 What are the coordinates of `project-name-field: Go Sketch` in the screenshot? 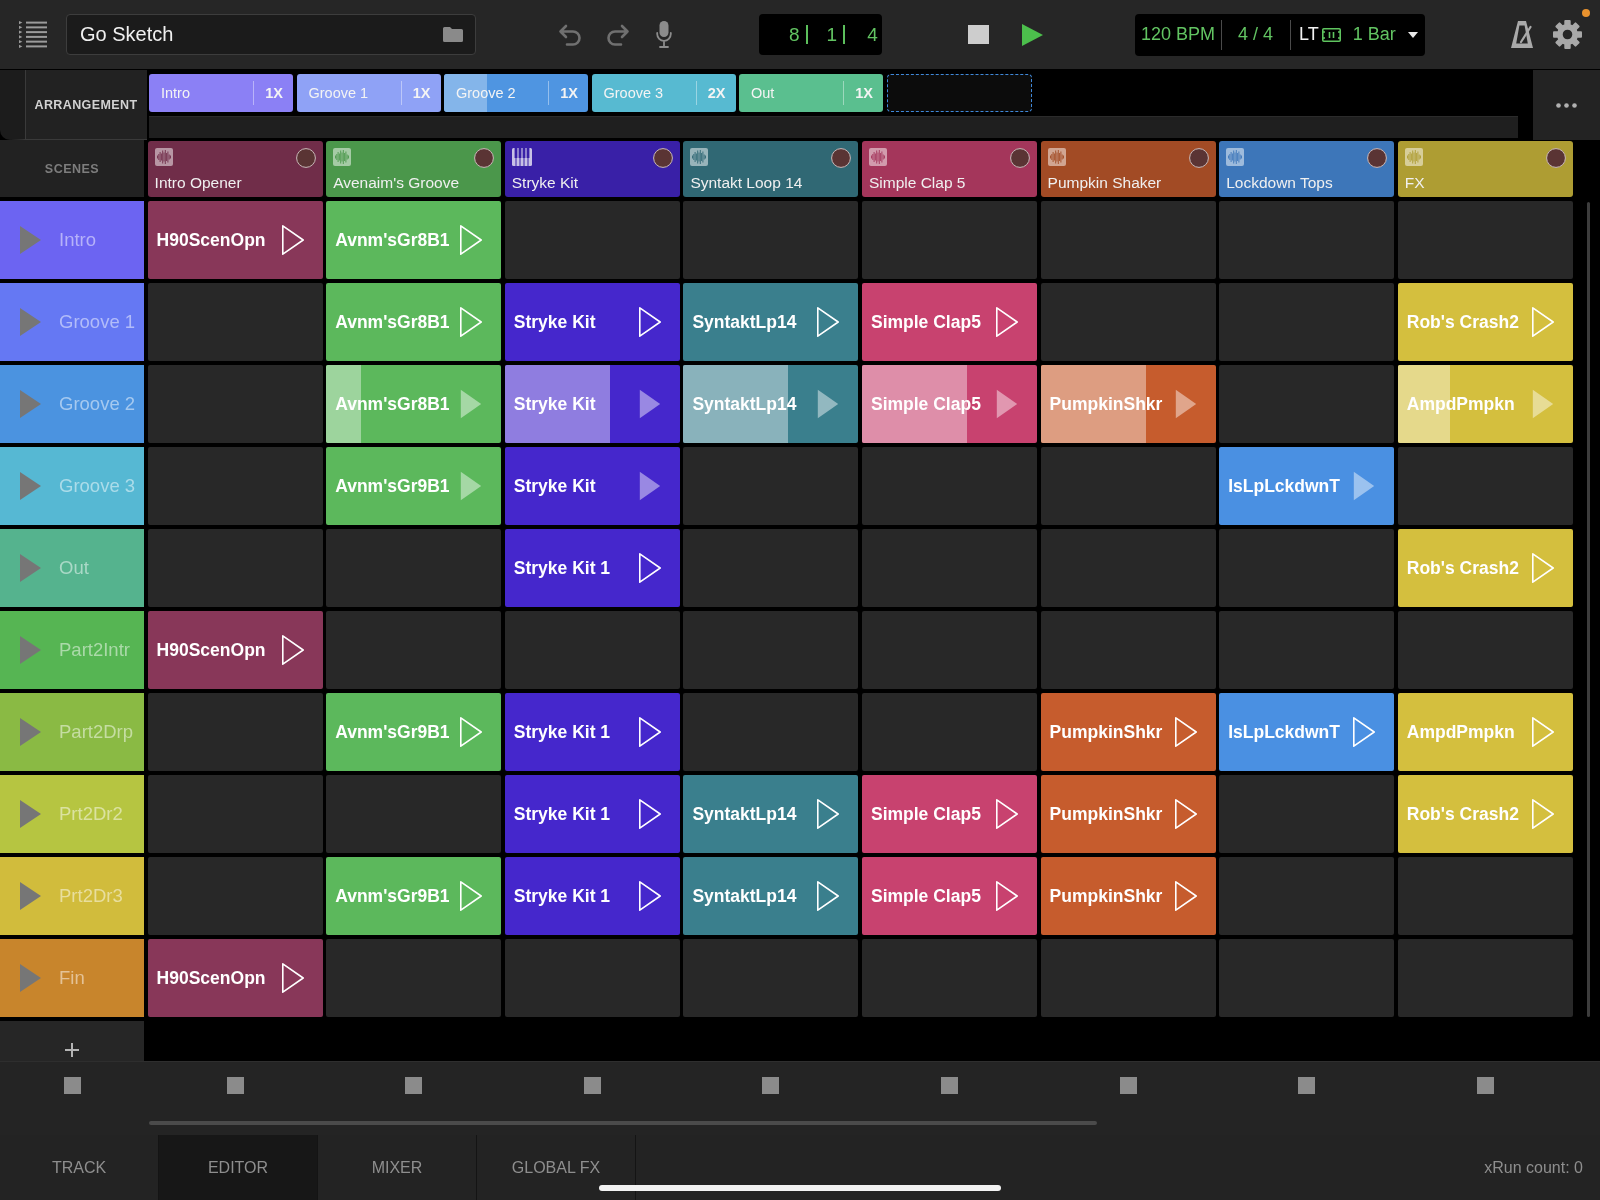 It's located at (271, 34).